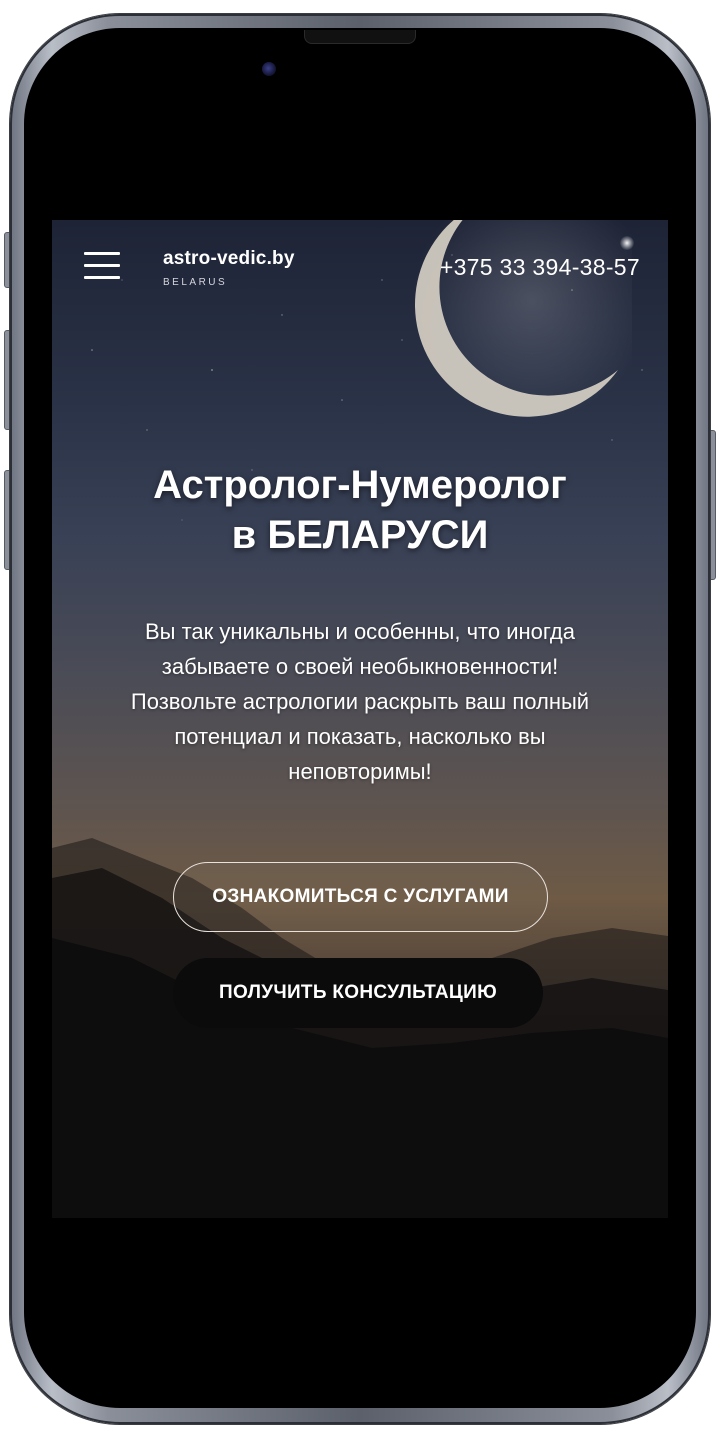 The image size is (720, 1436). Describe the element at coordinates (360, 270) in the screenshot. I see `site-header: astro-vedic.by BELARUS +375 33 394-38-57` at that location.